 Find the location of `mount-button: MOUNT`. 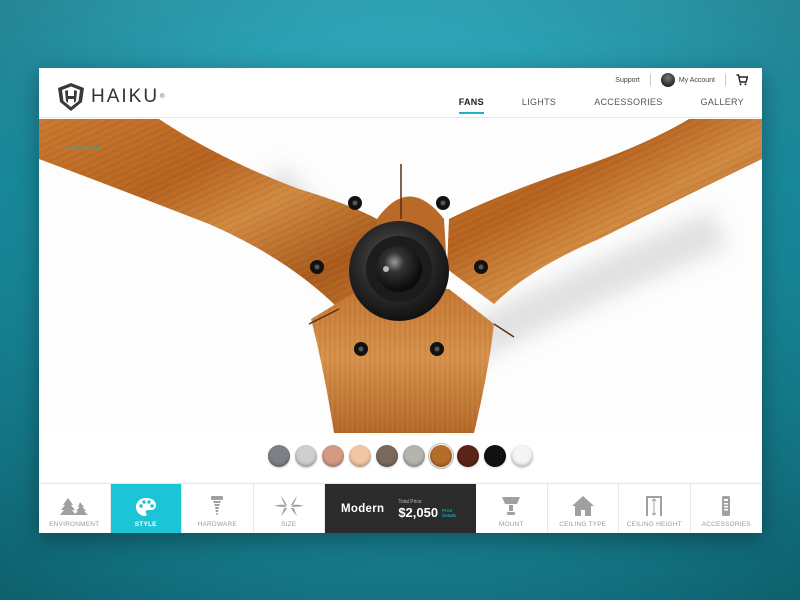

mount-button: MOUNT is located at coordinates (512, 508).